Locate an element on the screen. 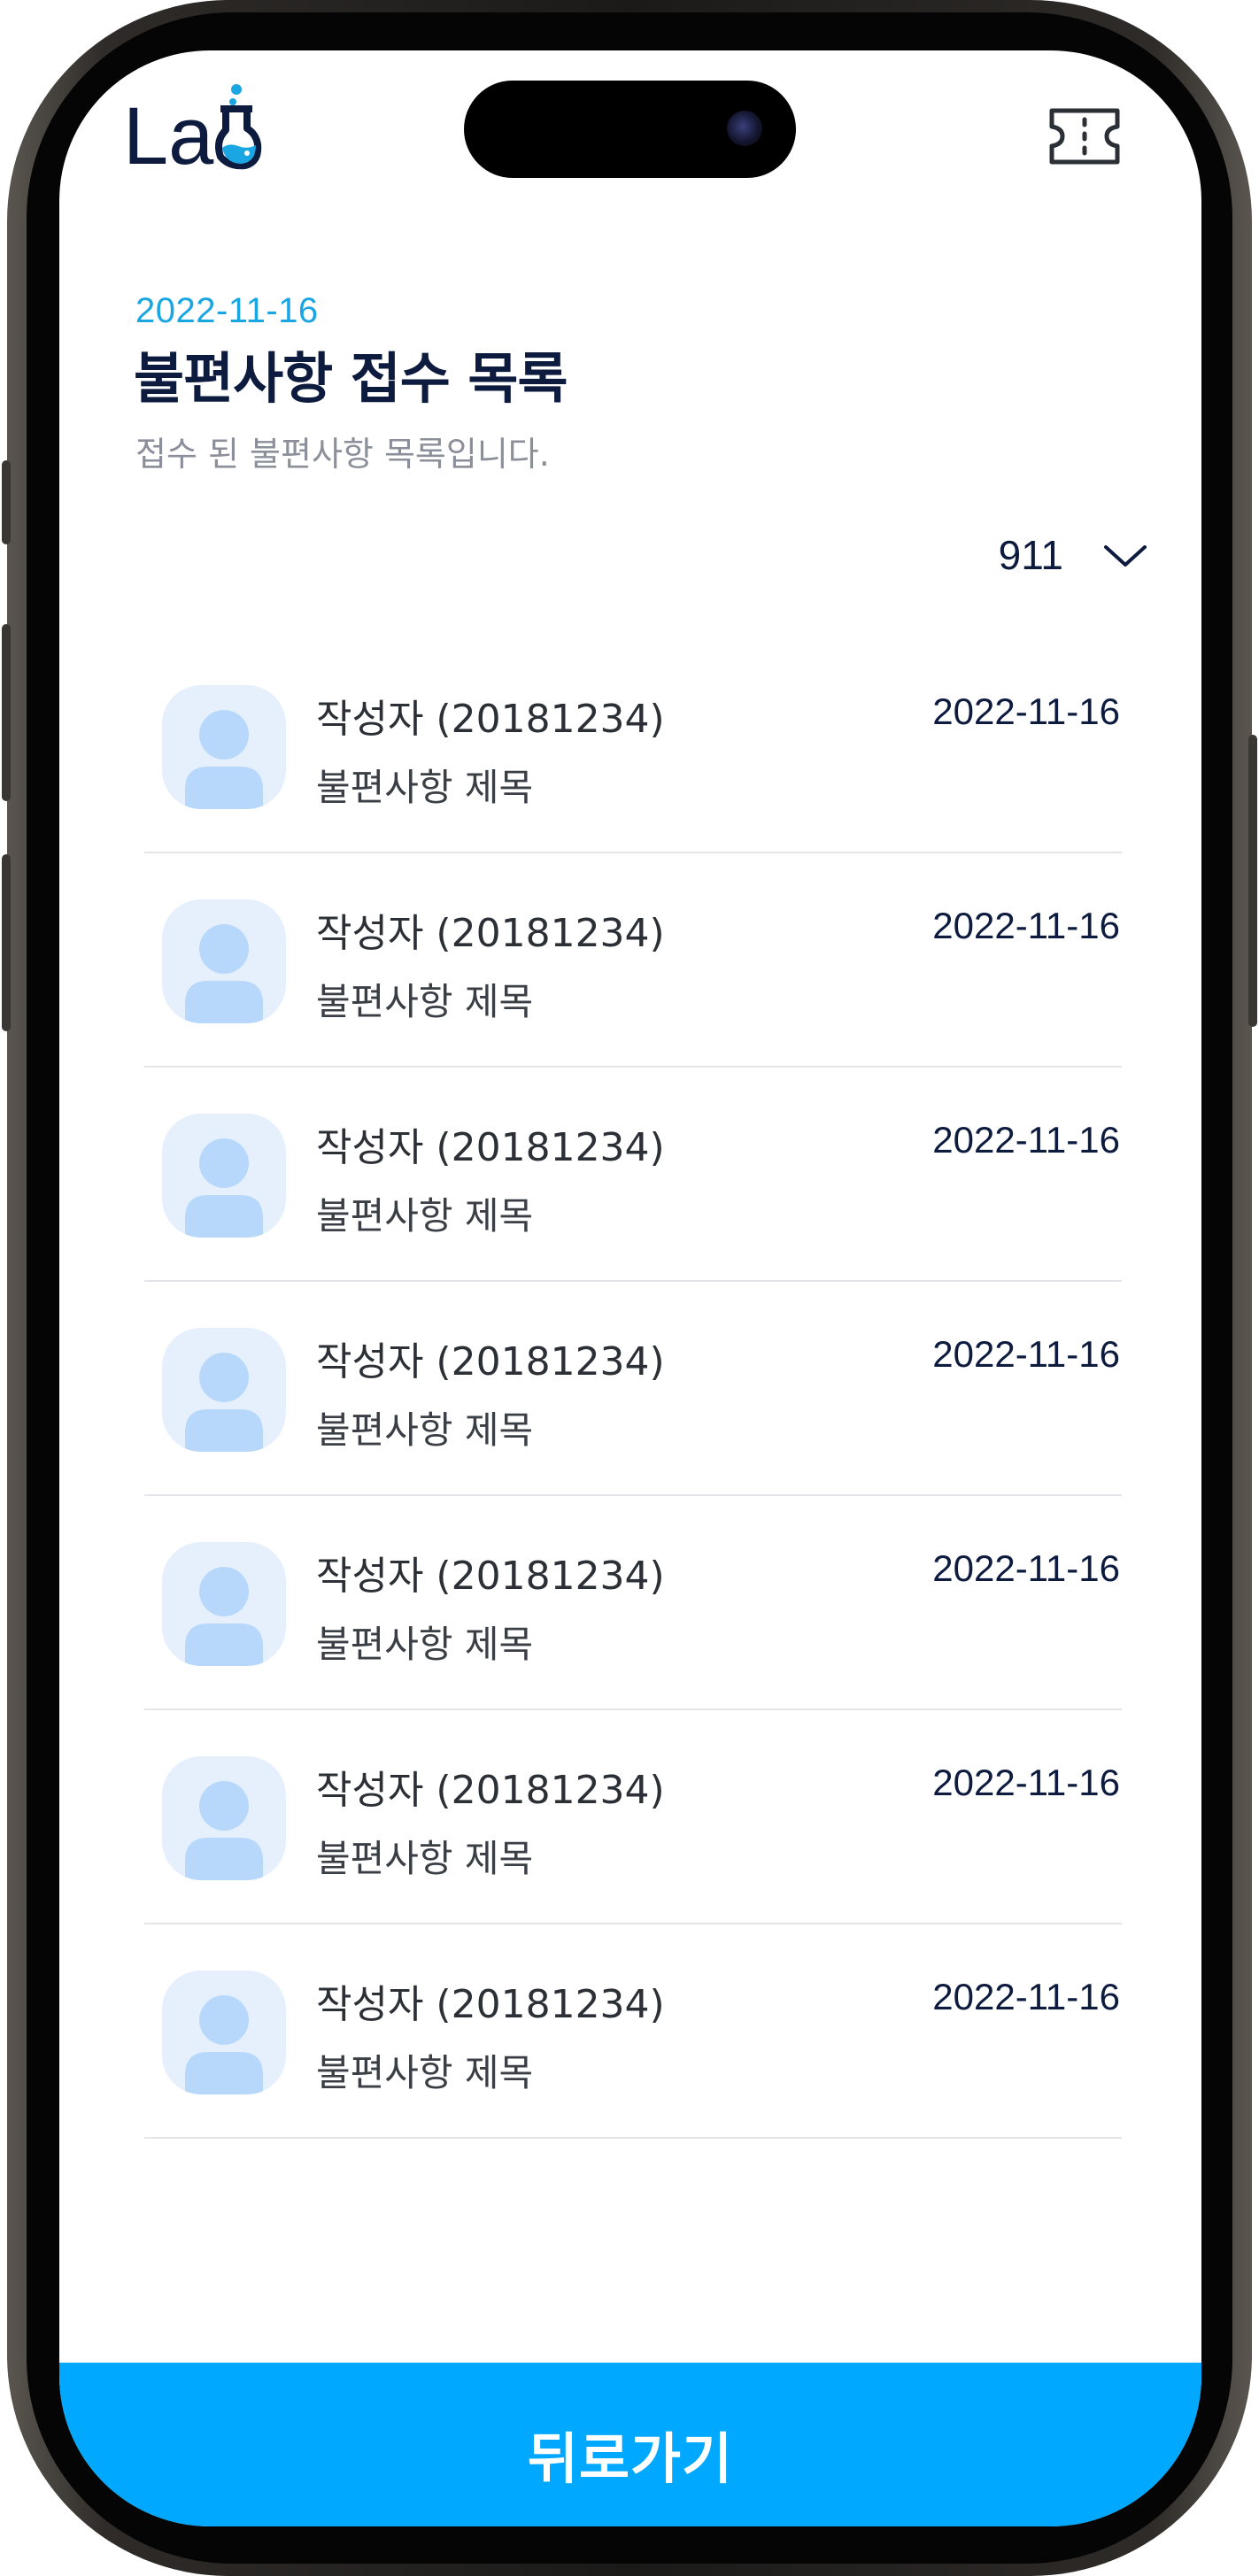 The image size is (1259, 2576). page-subtitle: 접수 된 불편사항 목록입니다. is located at coordinates (342, 454).